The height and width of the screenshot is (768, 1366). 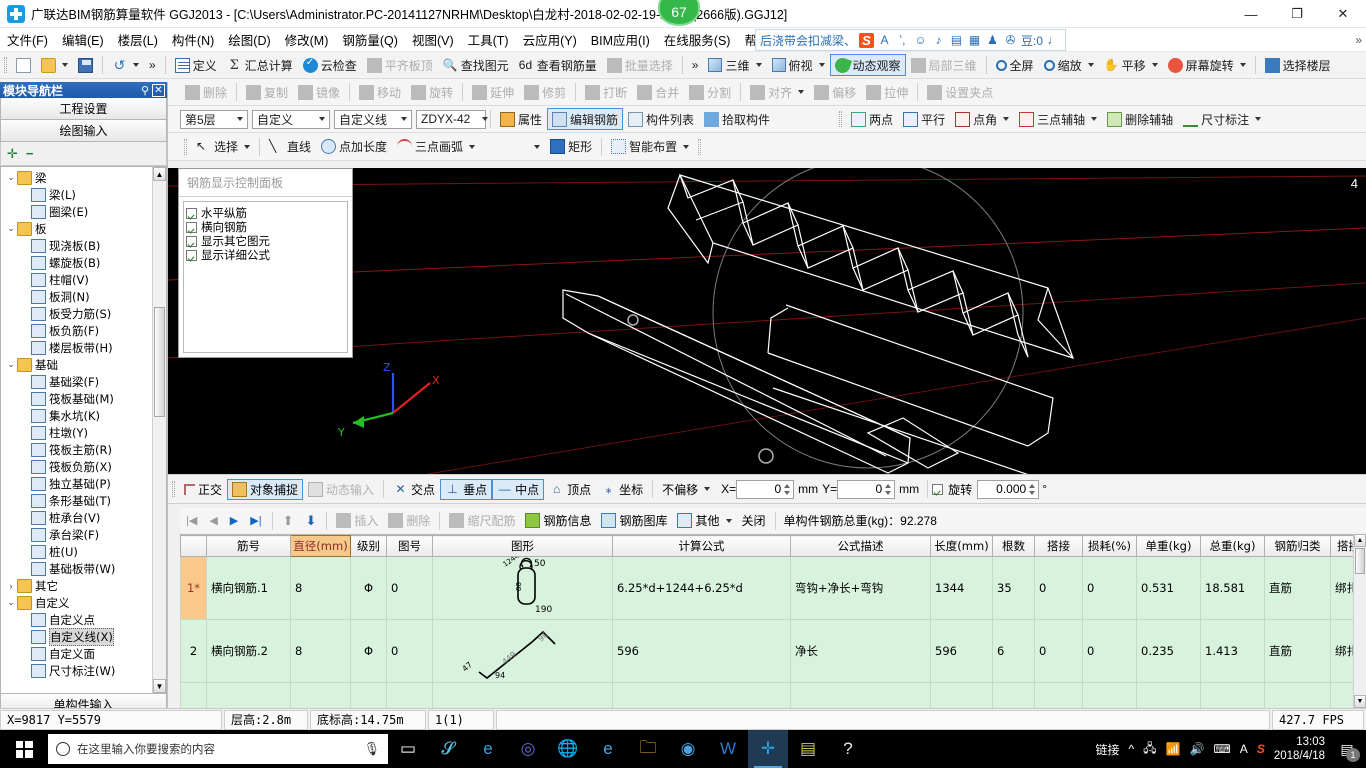 What do you see at coordinates (1168, 651) in the screenshot?
I see `cell-unit-weight: 0.235` at bounding box center [1168, 651].